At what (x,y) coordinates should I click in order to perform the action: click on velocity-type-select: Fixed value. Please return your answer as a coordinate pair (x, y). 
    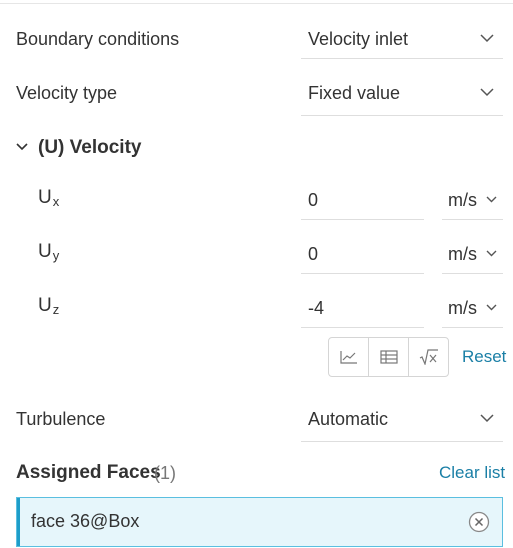
    Looking at the image, I should click on (402, 94).